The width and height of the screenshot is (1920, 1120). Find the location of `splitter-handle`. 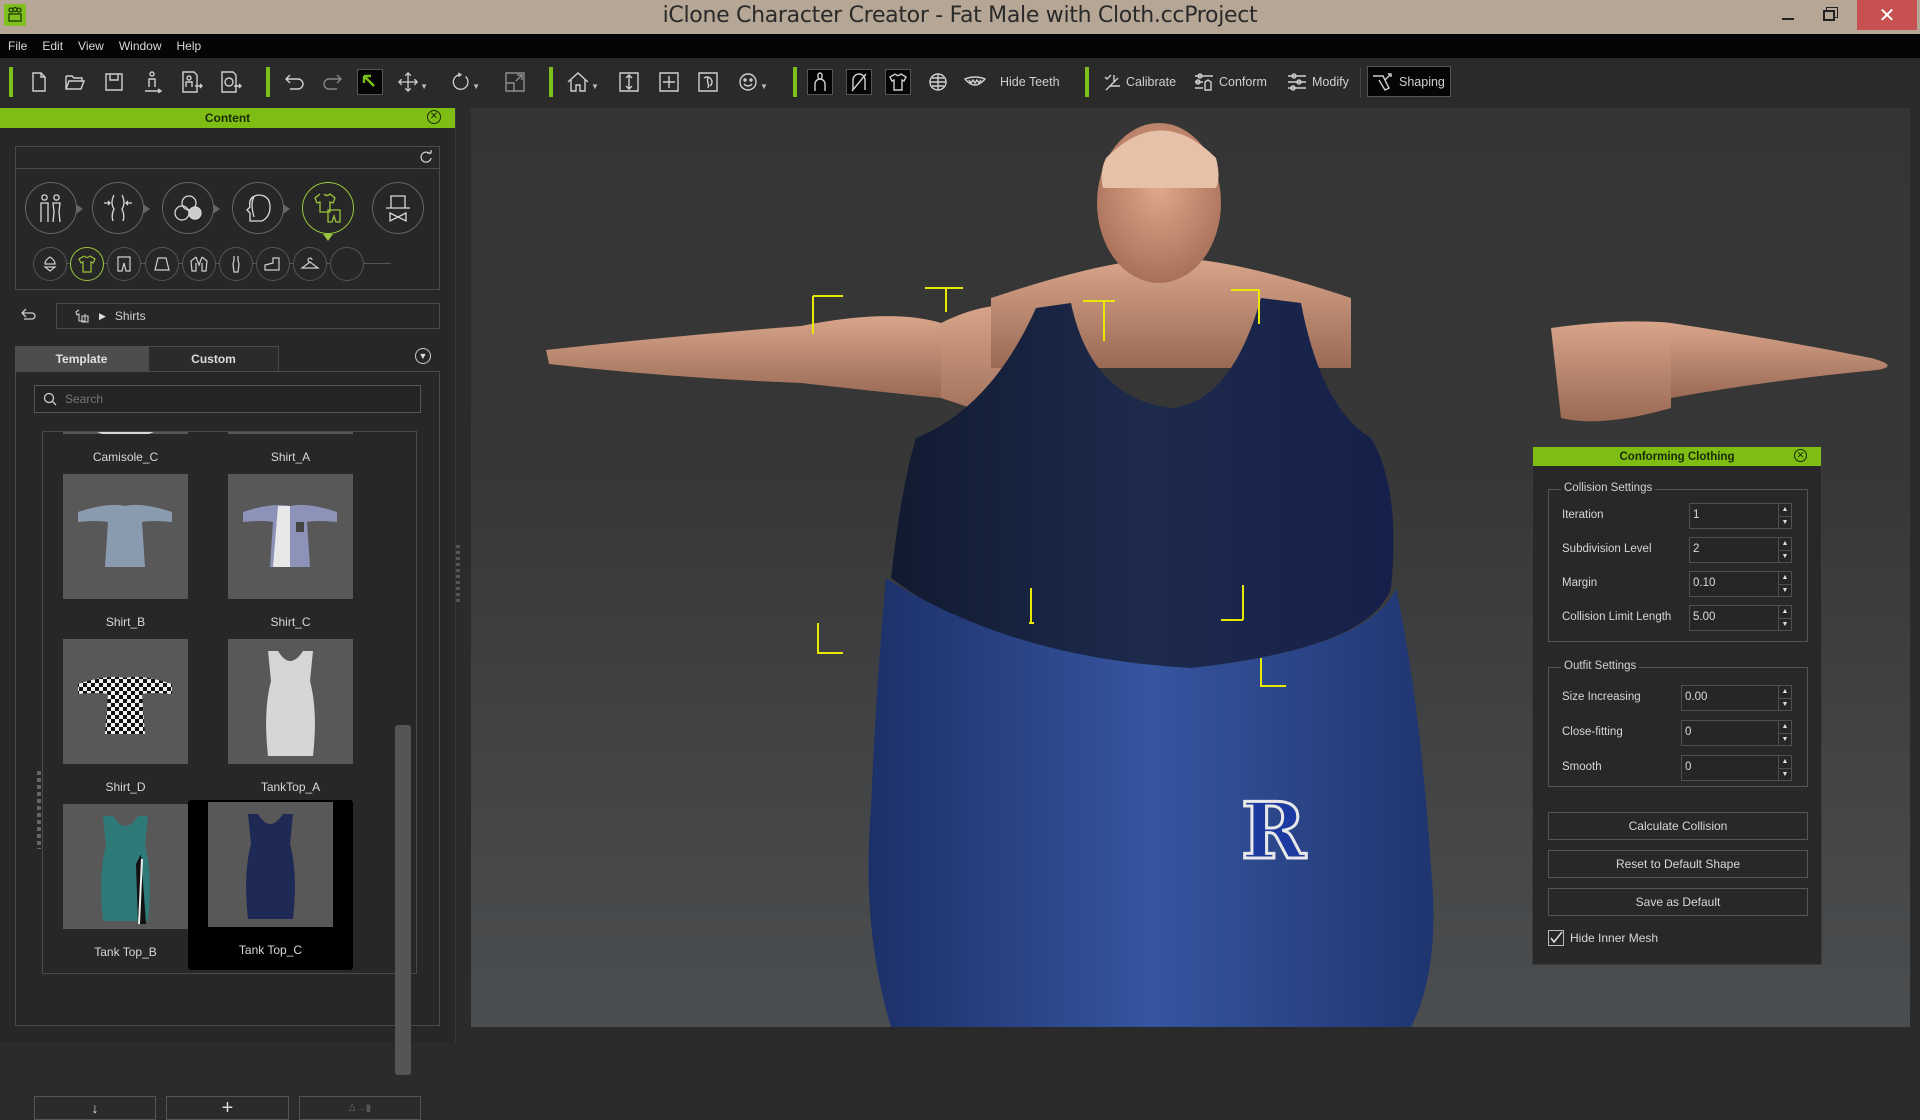

splitter-handle is located at coordinates (458, 575).